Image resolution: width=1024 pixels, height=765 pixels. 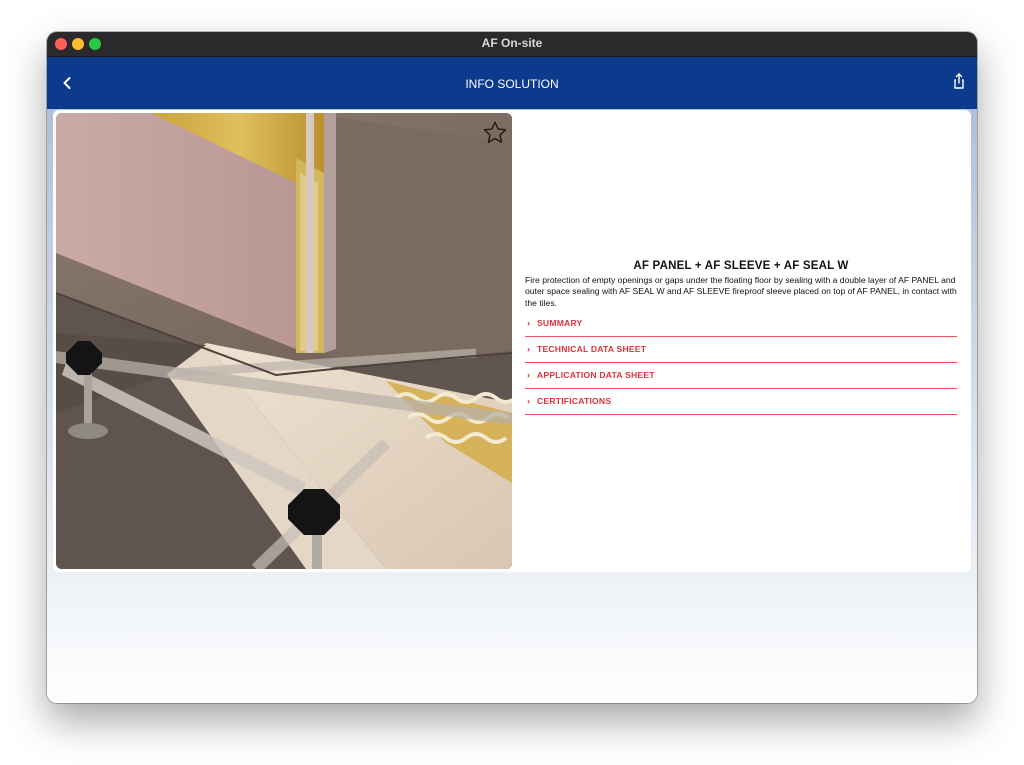 I want to click on page-title: INFO SOLUTION, so click(x=512, y=84).